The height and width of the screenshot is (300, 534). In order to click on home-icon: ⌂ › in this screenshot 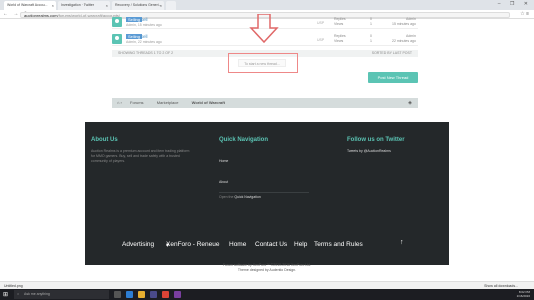, I will do `click(119, 103)`.